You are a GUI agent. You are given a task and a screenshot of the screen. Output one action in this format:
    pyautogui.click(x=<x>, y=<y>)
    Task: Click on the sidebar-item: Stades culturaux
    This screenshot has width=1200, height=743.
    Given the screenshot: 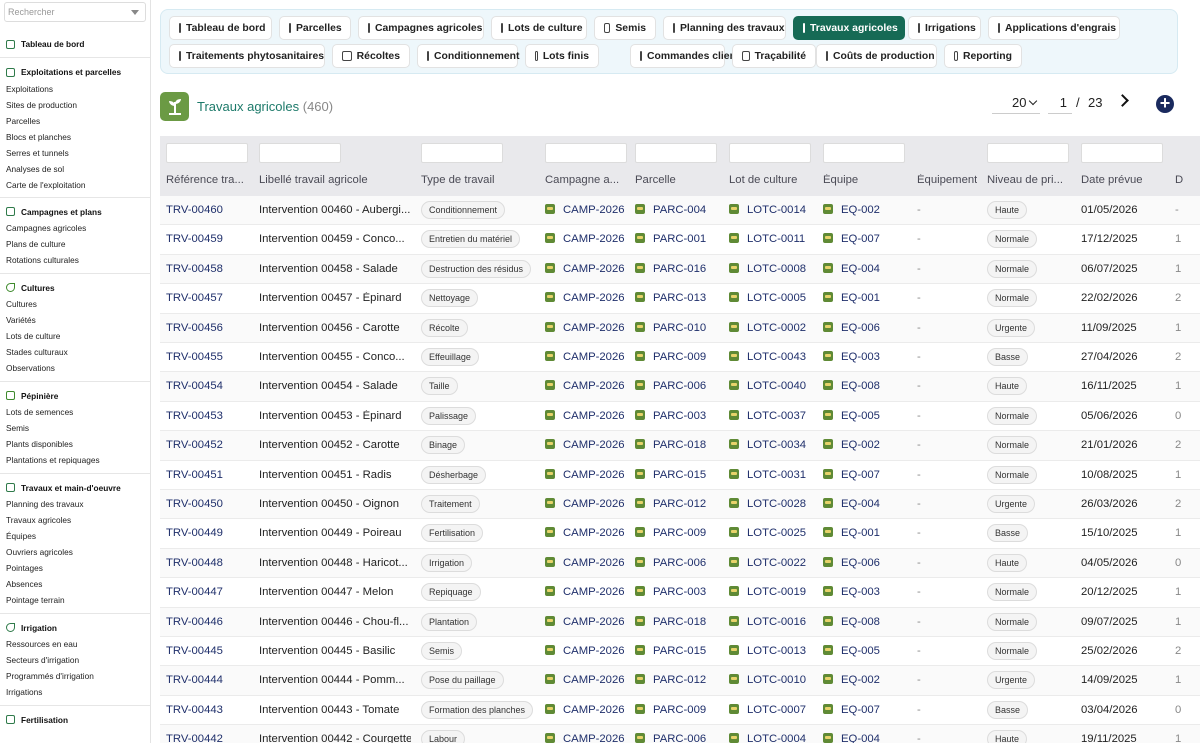 What is the action you would take?
    pyautogui.click(x=75, y=353)
    